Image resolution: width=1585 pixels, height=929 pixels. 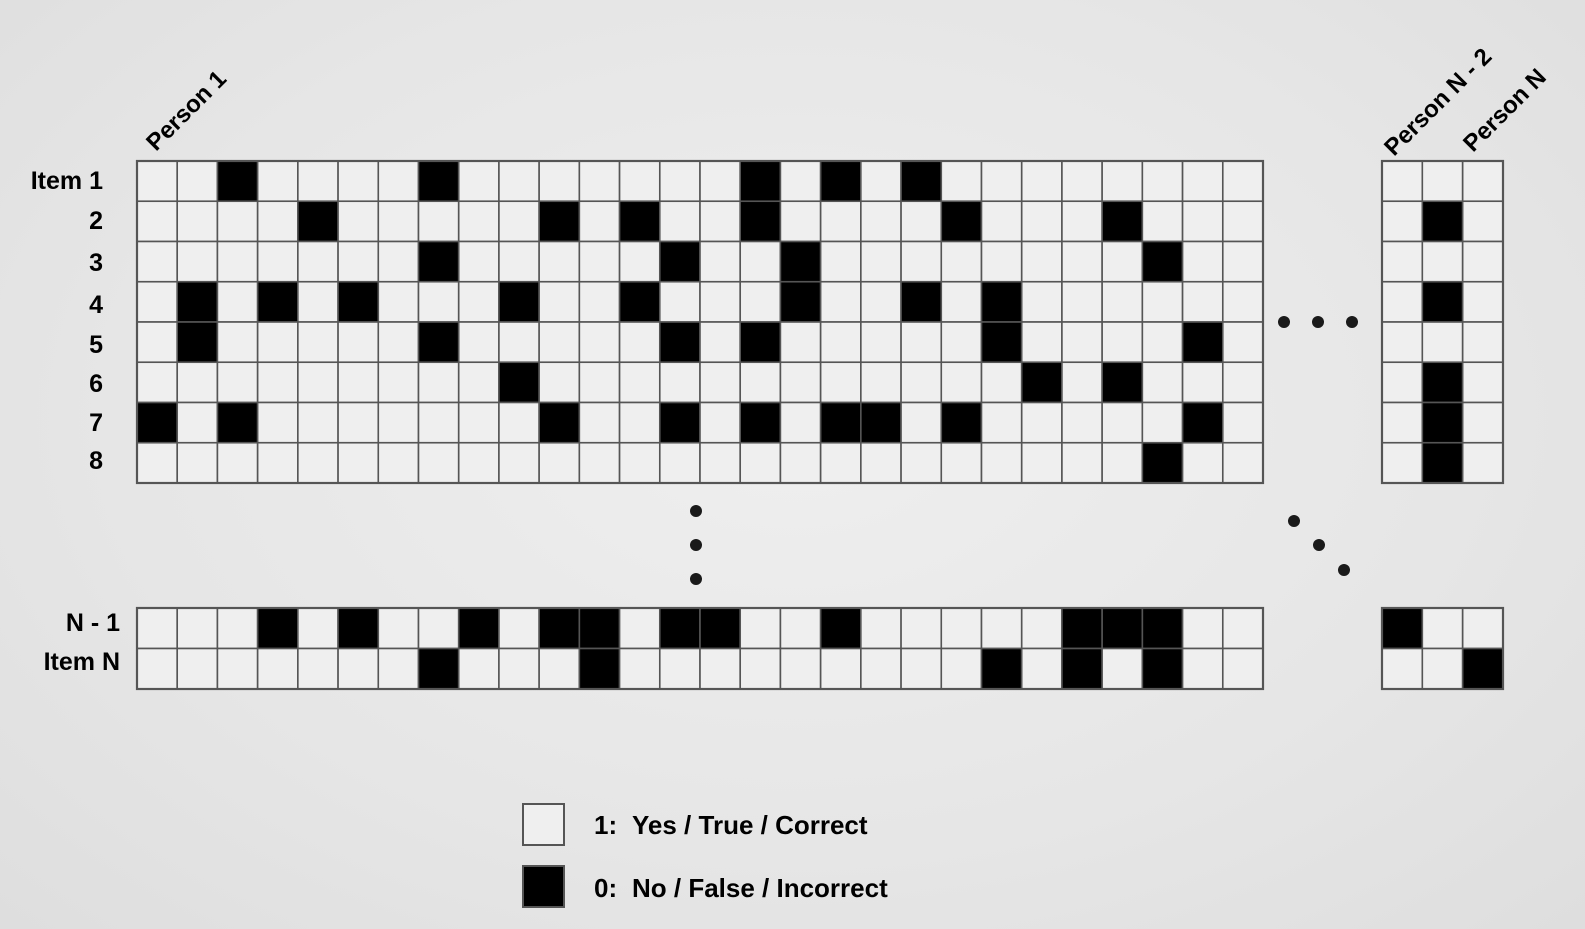 I want to click on grid-main-bottom, so click(x=700, y=648).